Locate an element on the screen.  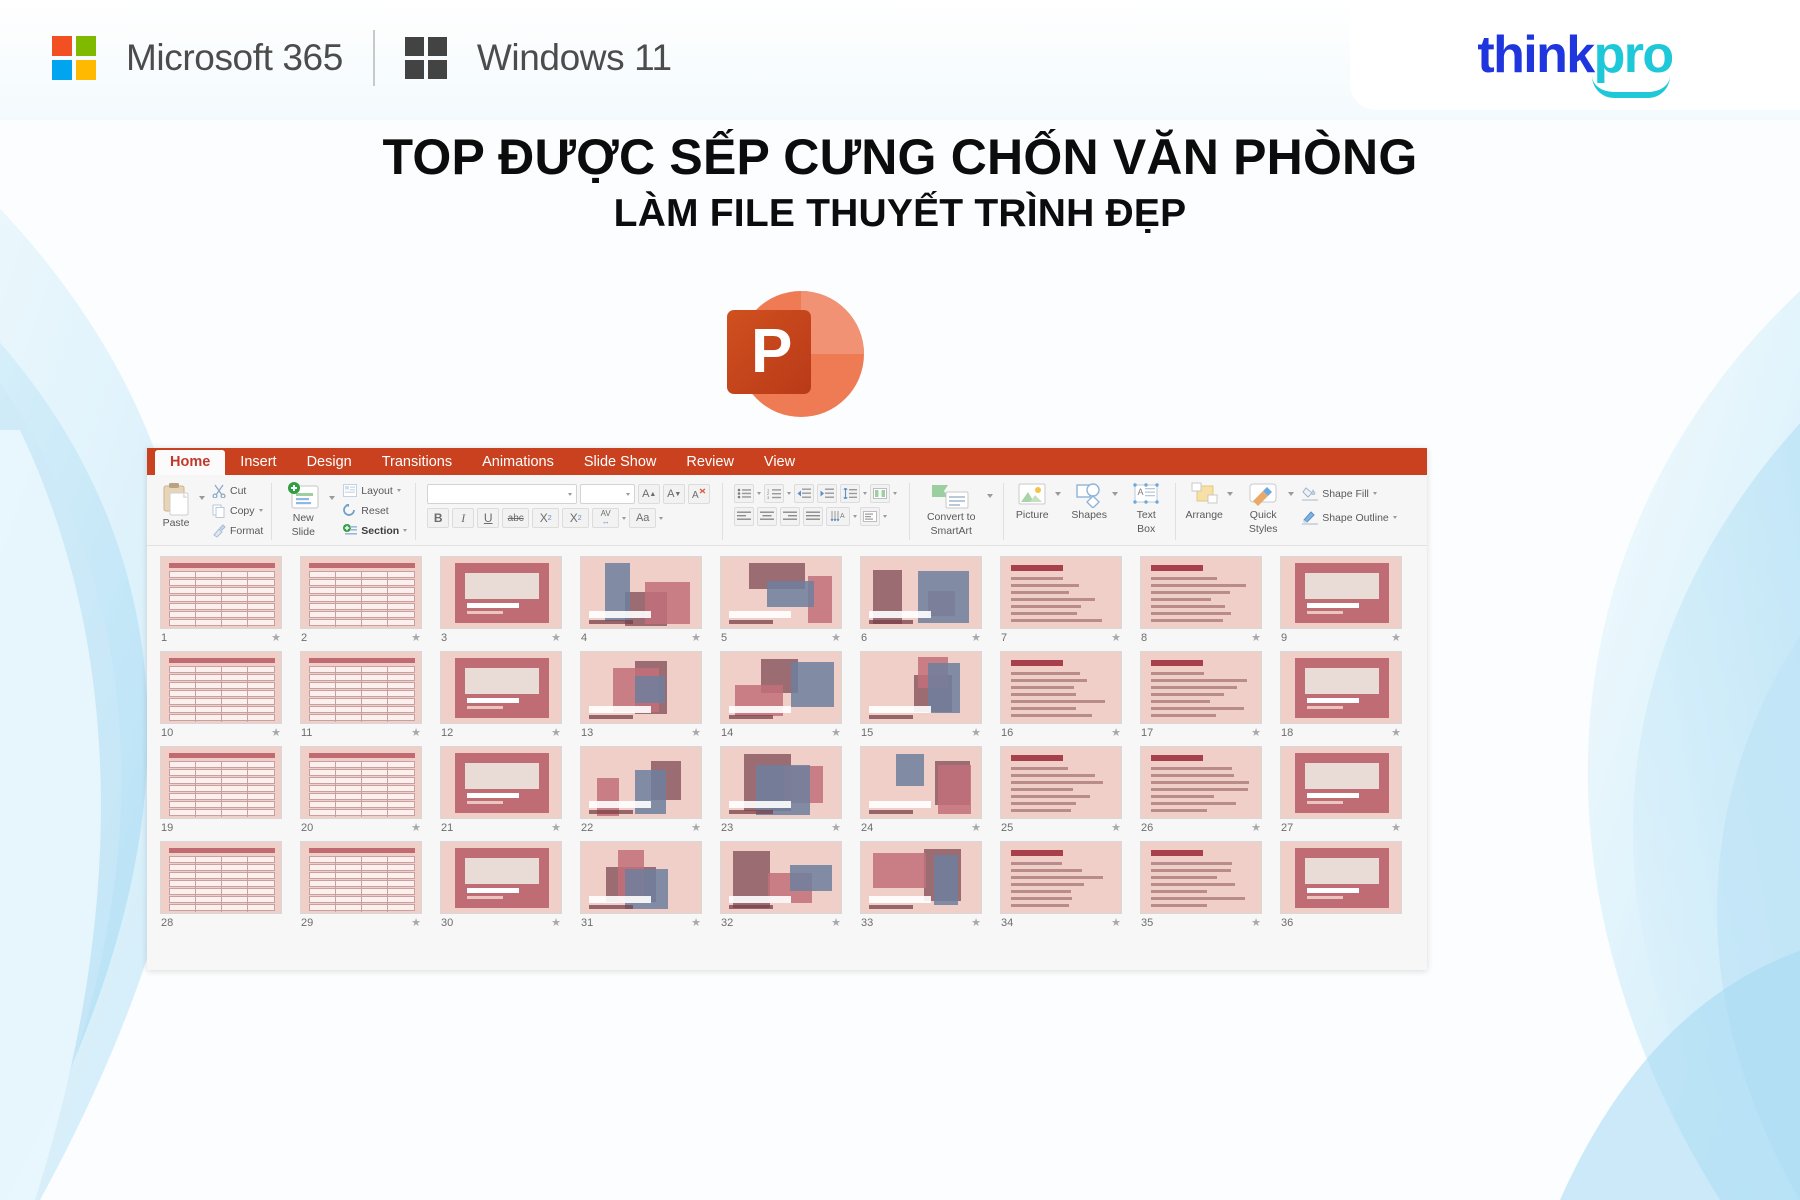
align-center-button is located at coordinates (767, 516).